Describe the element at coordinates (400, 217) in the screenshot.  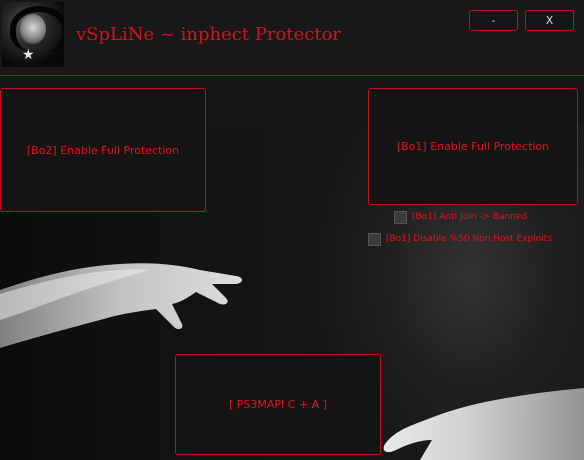
I see `anti-join-checkbox` at that location.